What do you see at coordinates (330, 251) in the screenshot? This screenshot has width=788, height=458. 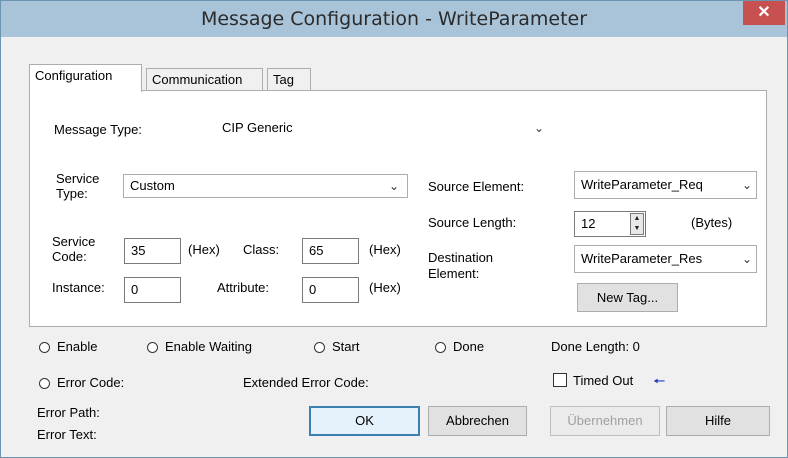 I see `class-input: 65` at bounding box center [330, 251].